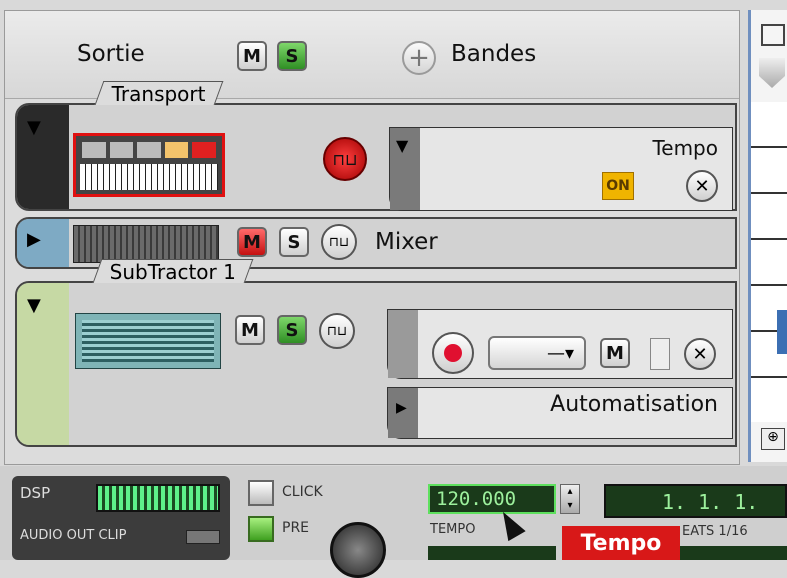  I want to click on precount-toggle, so click(261, 529).